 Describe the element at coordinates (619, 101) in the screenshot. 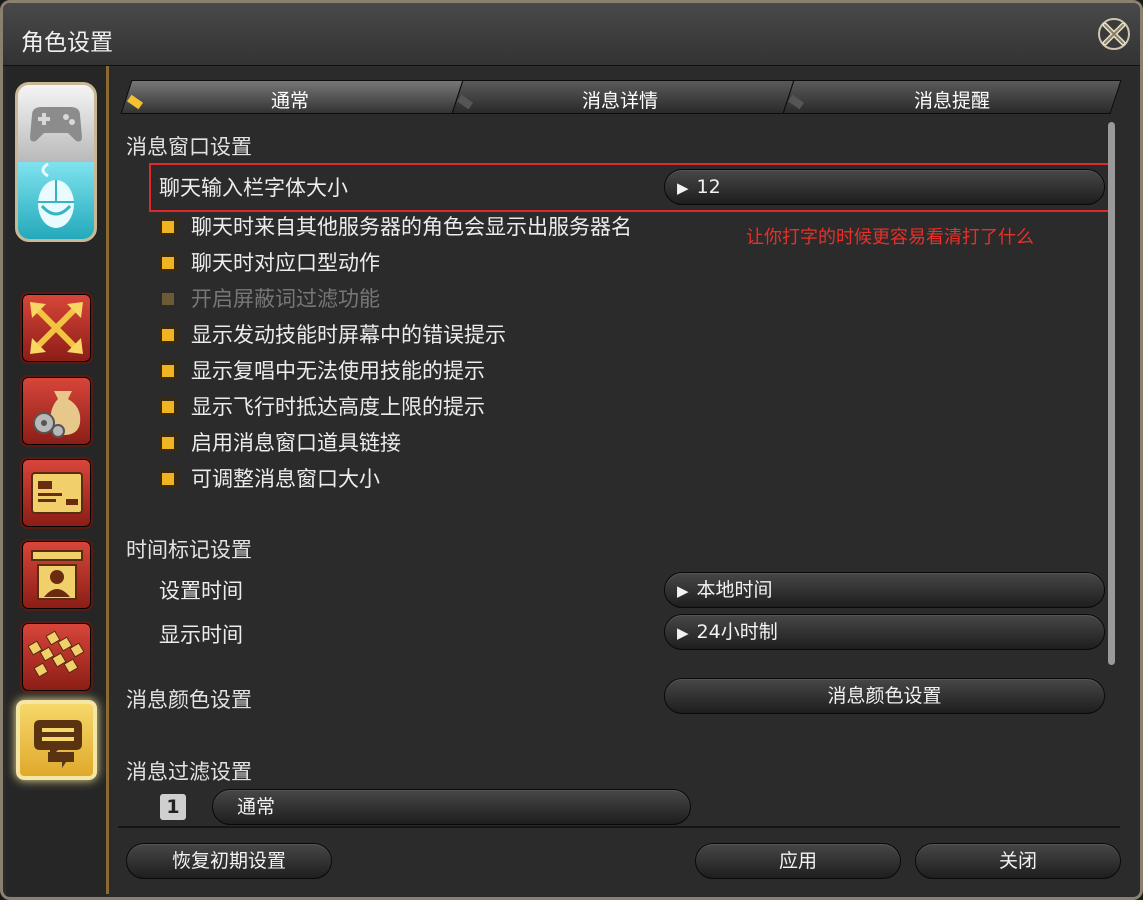

I see `tab-message-details-label: 消息详情` at that location.